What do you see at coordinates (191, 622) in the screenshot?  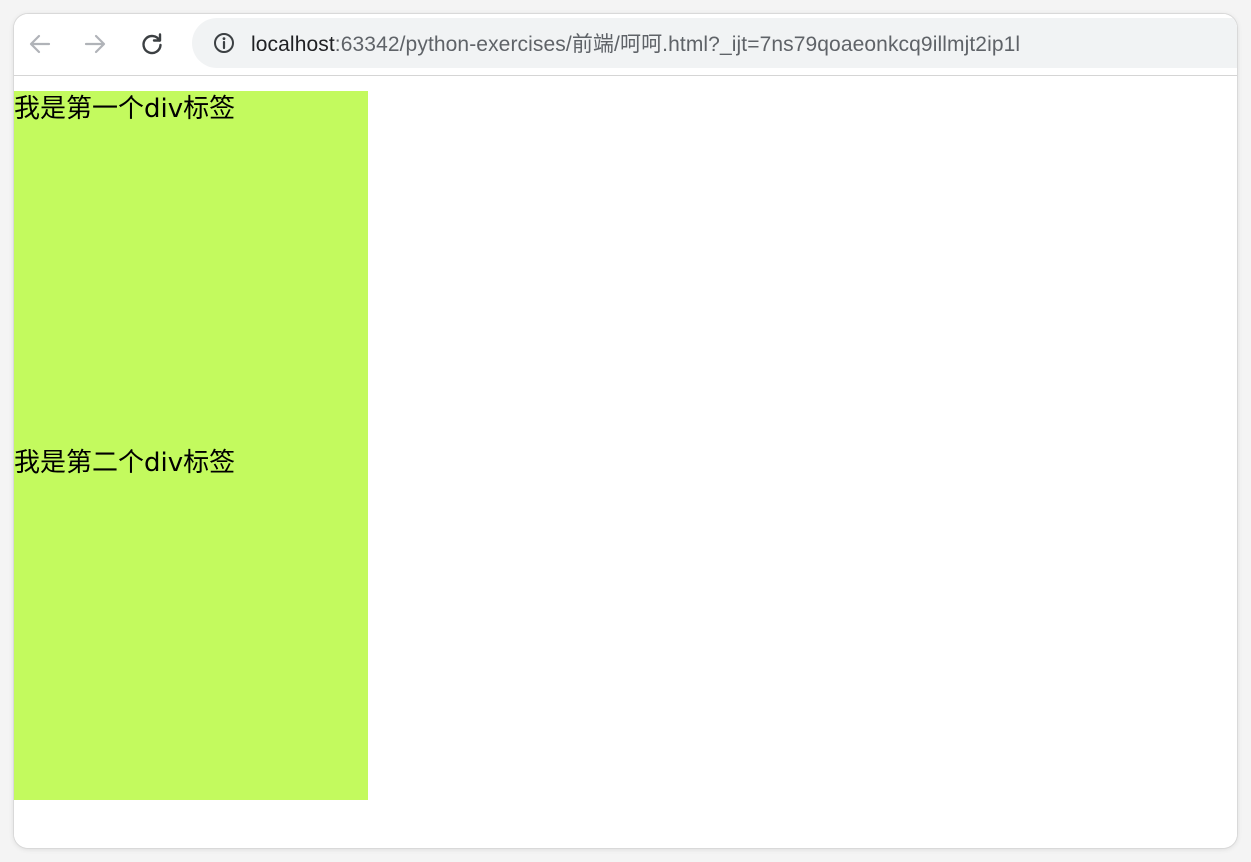 I see `second-div-block: 我是第二个div标签` at bounding box center [191, 622].